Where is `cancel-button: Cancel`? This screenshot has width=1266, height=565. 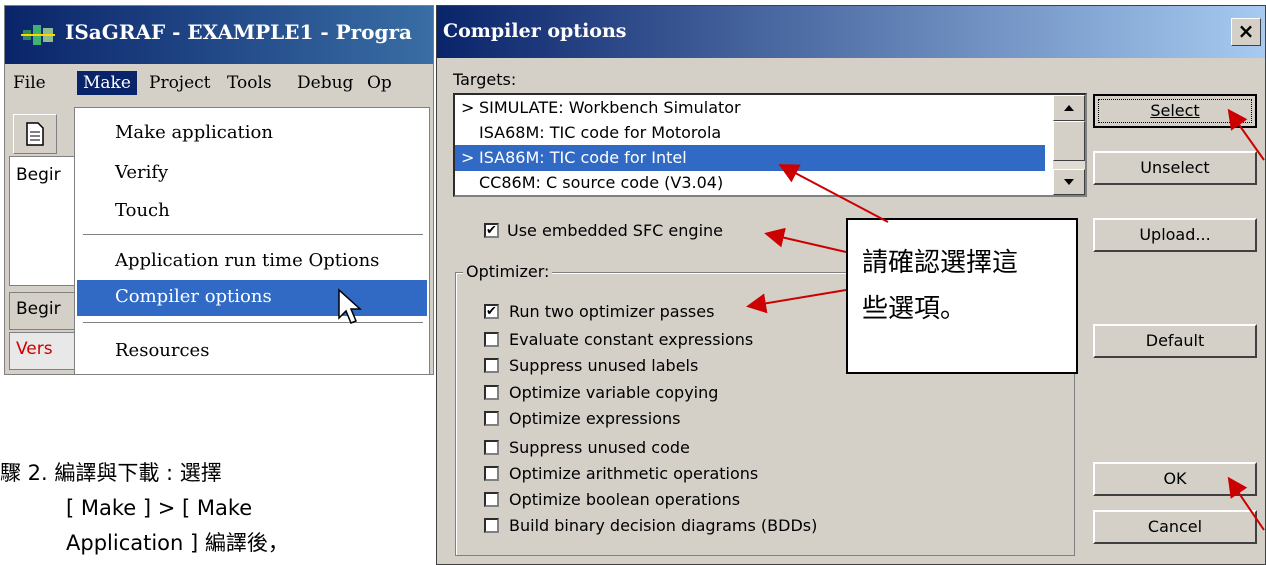
cancel-button: Cancel is located at coordinates (1175, 527).